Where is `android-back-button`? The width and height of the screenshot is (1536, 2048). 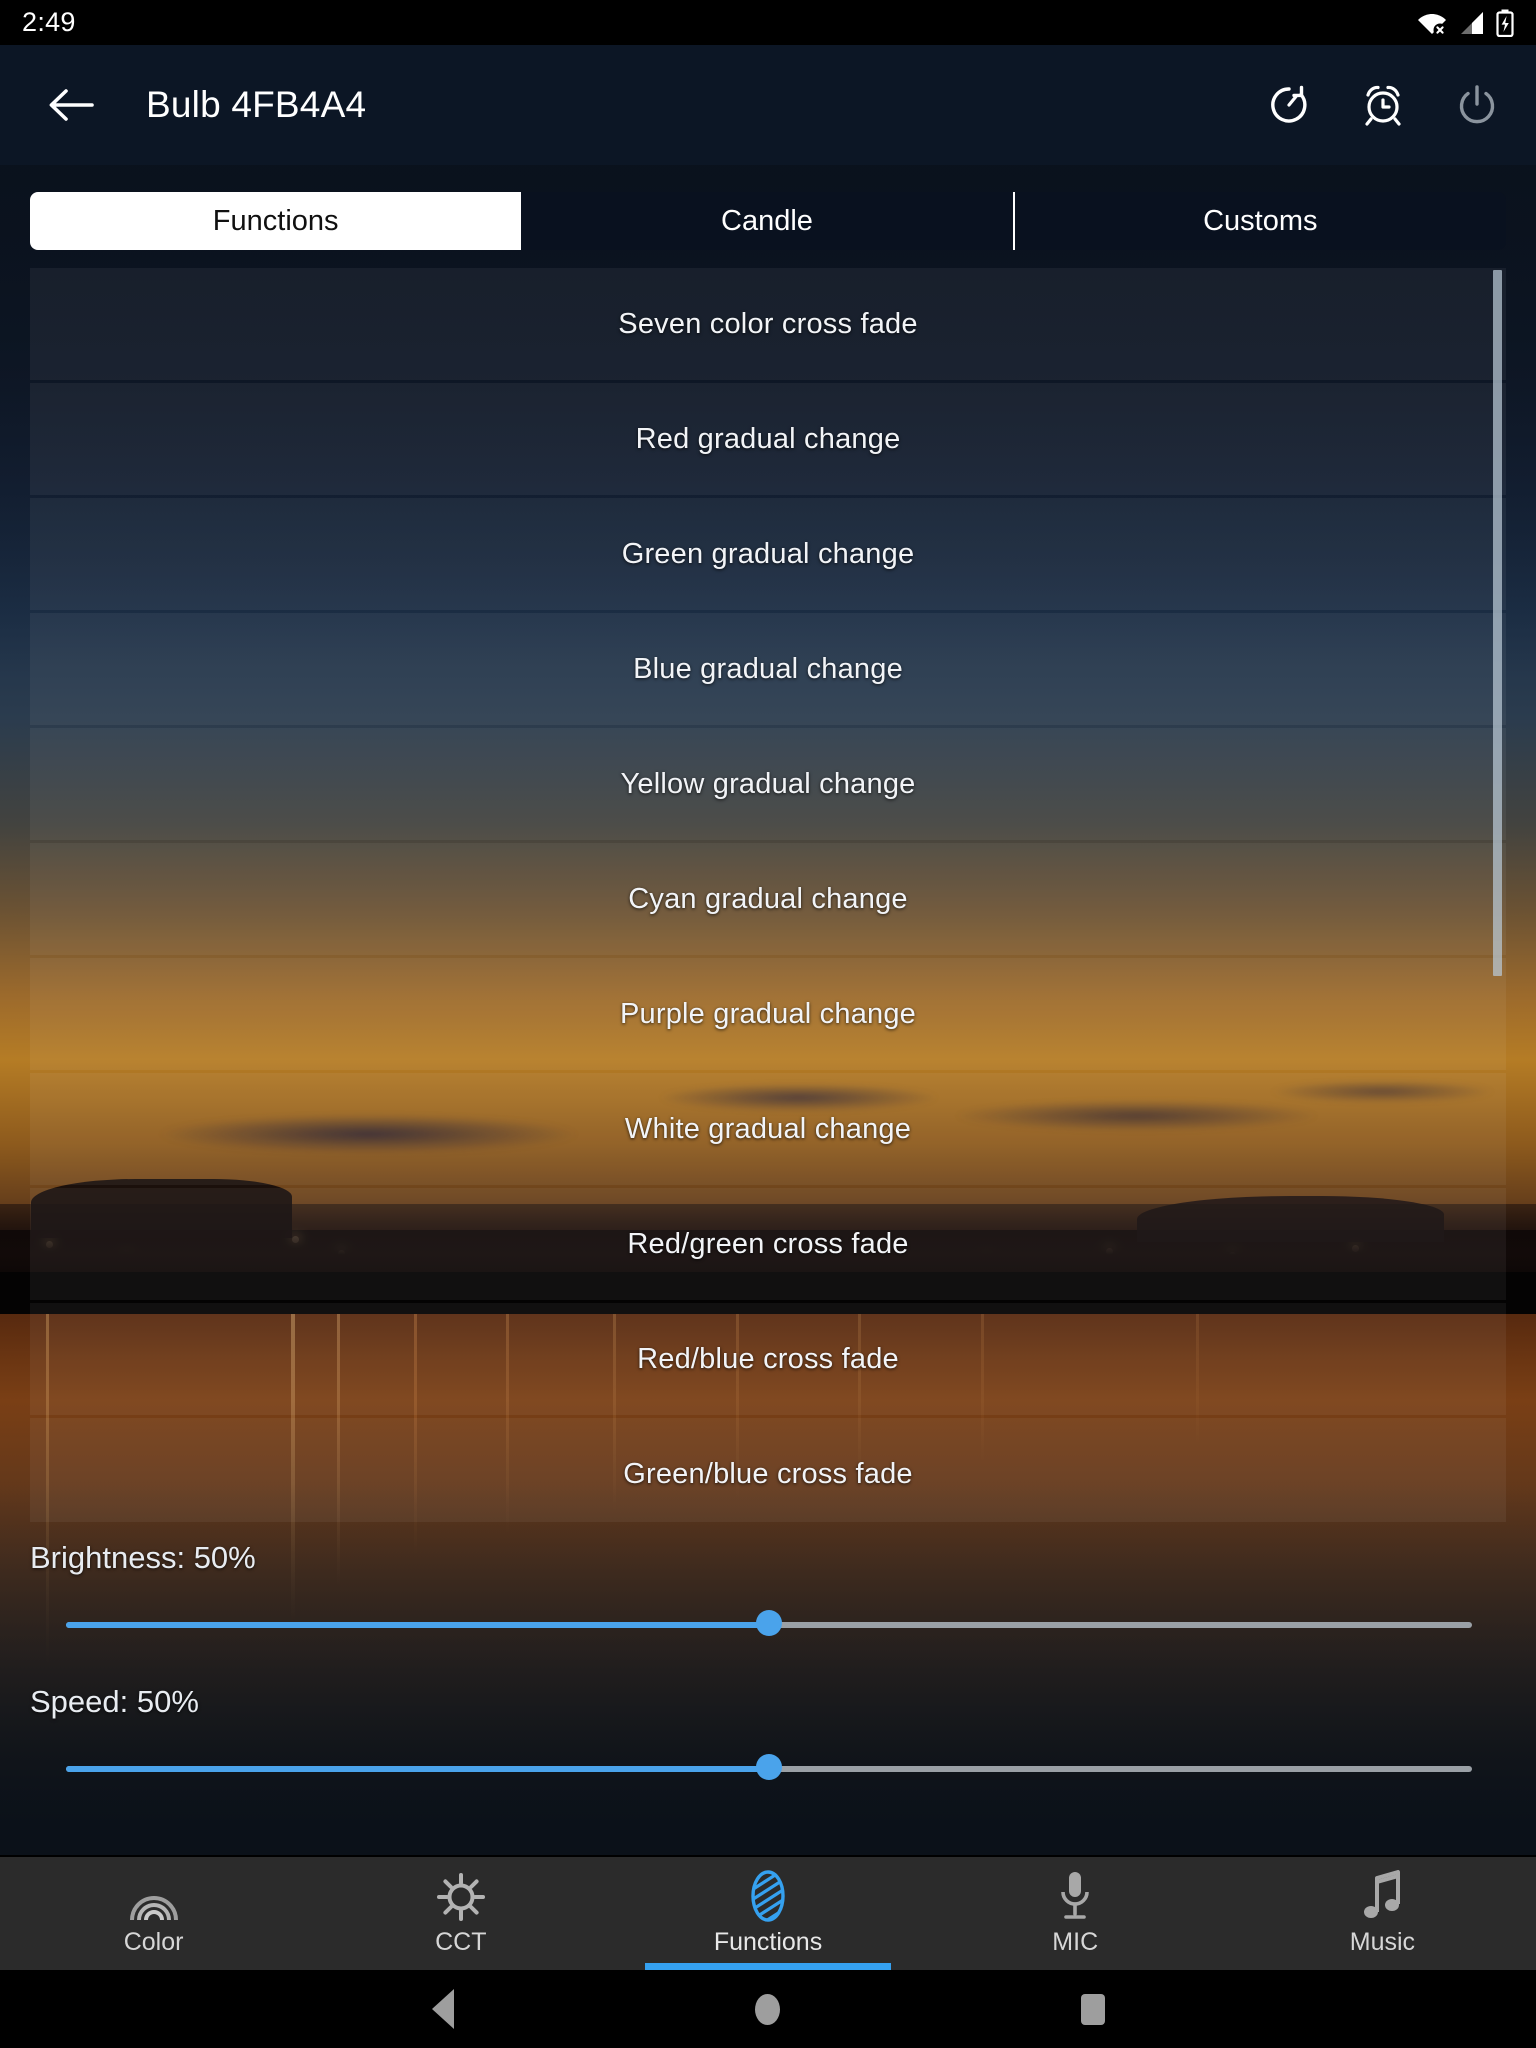 android-back-button is located at coordinates (443, 2009).